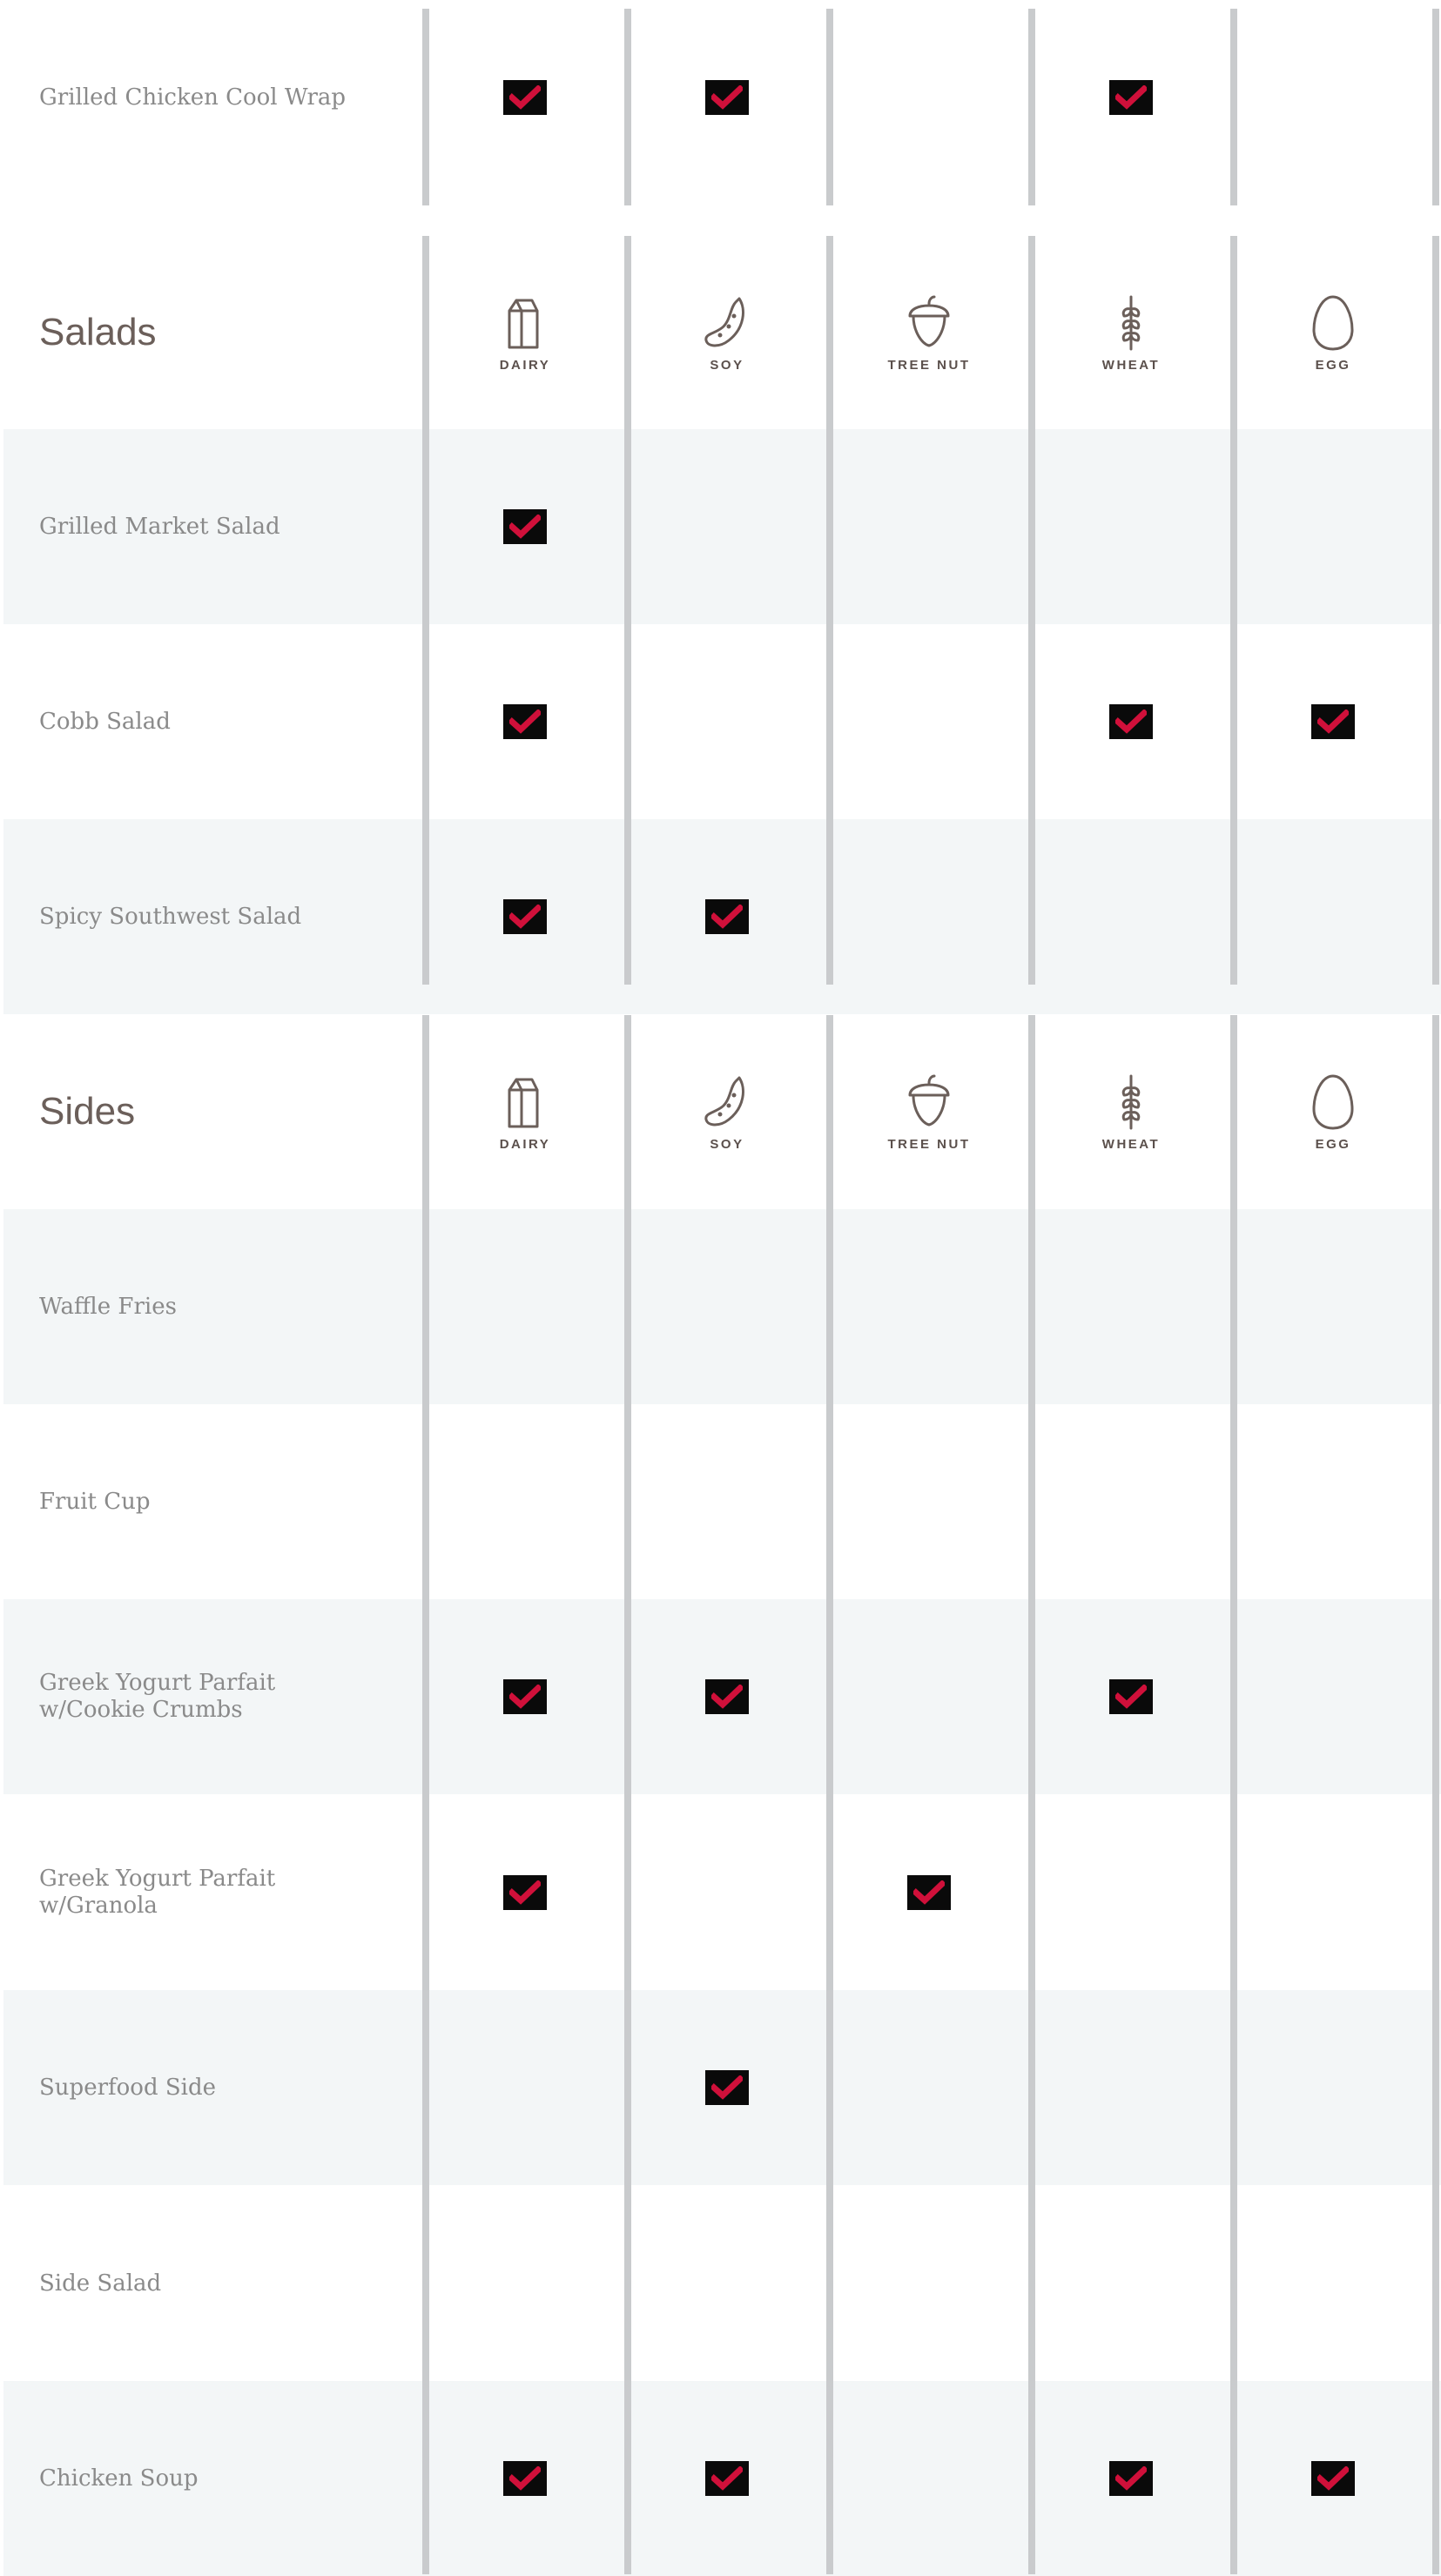 The height and width of the screenshot is (2576, 1441). I want to click on milk-carton-icon, so click(523, 1102).